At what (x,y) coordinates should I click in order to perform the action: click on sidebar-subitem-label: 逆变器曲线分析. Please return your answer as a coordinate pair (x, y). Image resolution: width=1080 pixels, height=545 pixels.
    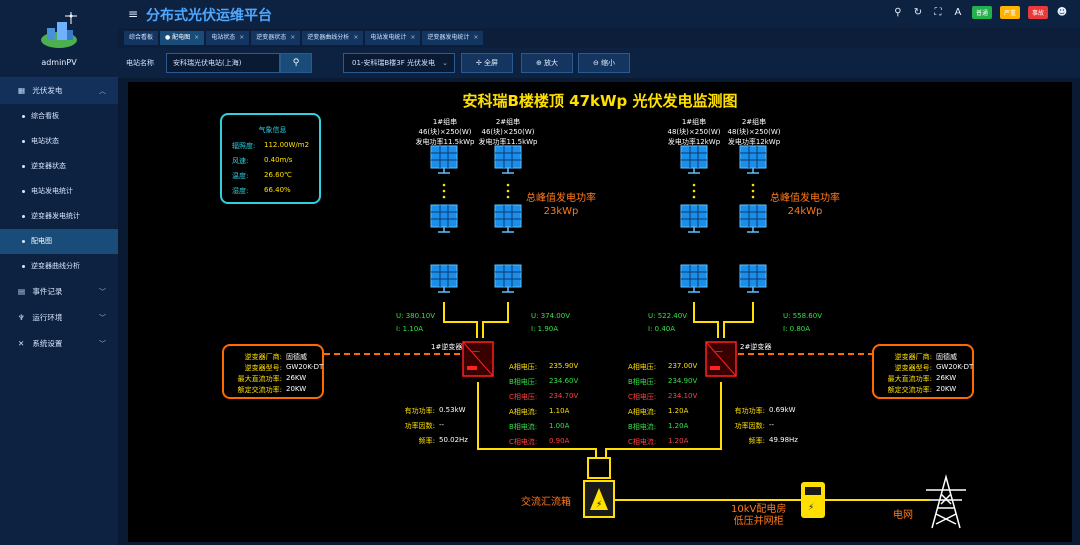
    Looking at the image, I should click on (55, 266).